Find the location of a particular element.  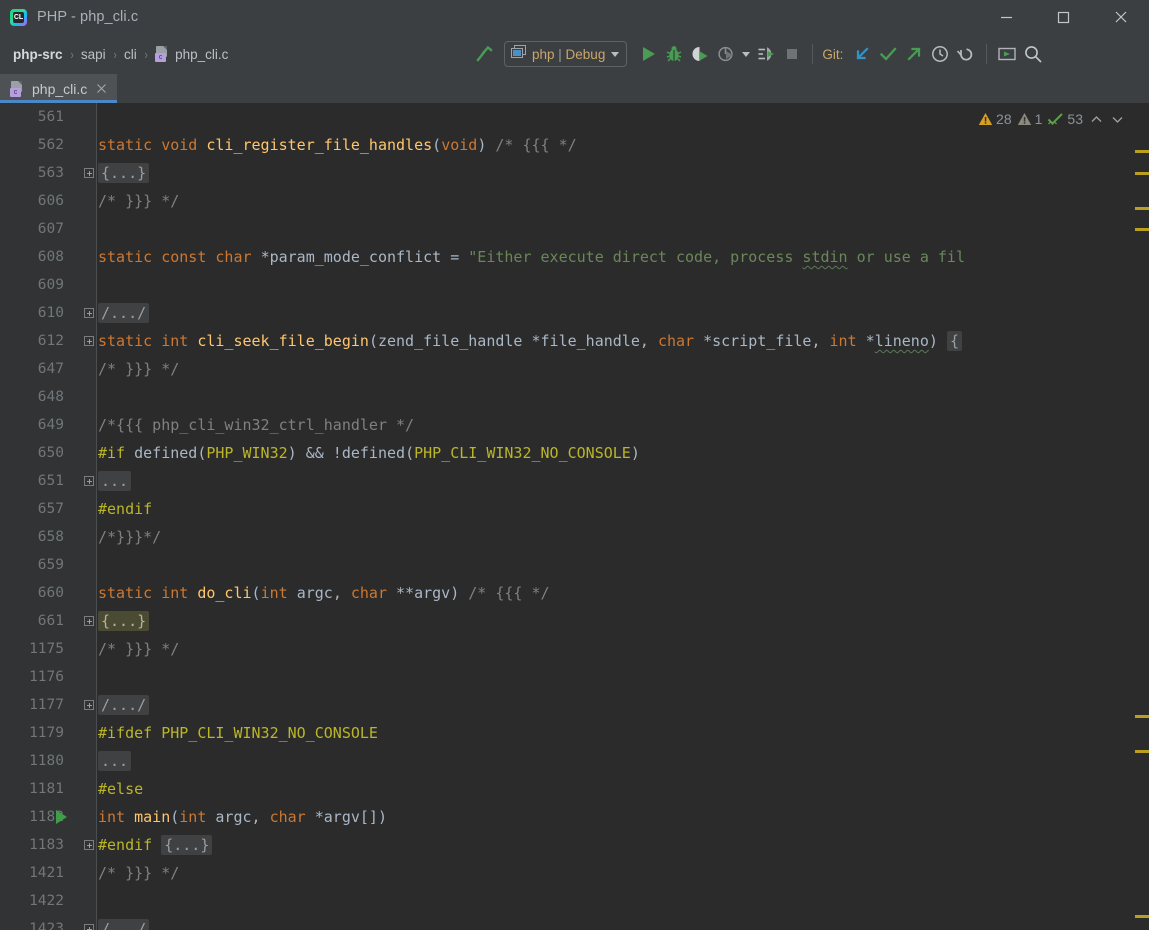

code-line: 1176 is located at coordinates (574, 677).